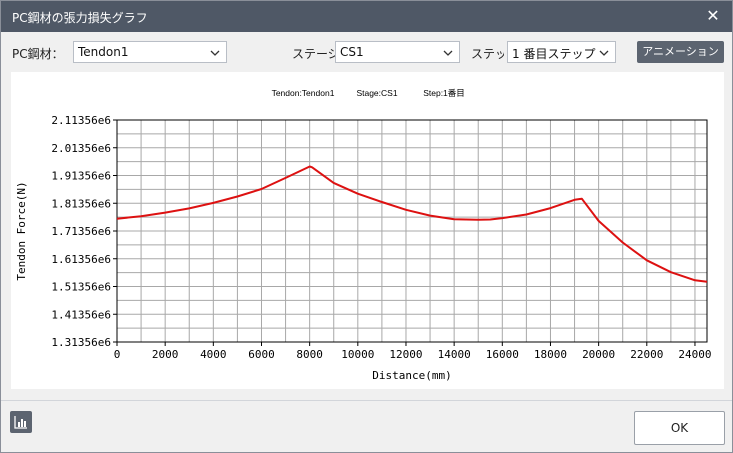 Image resolution: width=733 pixels, height=453 pixels. Describe the element at coordinates (81, 176) in the screenshot. I see `y-tick-label: 1.91356e6` at that location.